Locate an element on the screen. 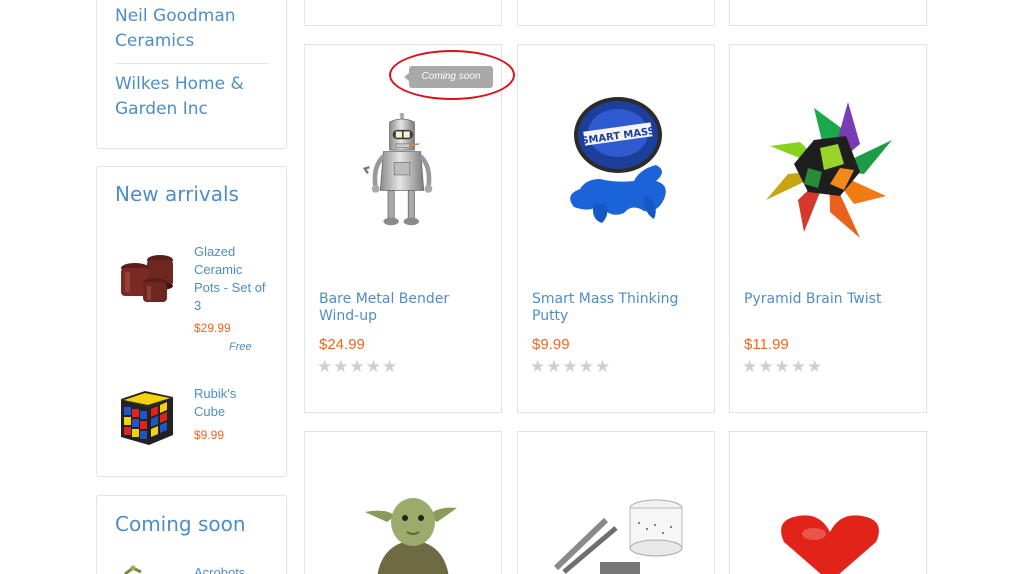 Image resolution: width=1024 pixels, height=574 pixels. bender-robot-image is located at coordinates (402, 171).